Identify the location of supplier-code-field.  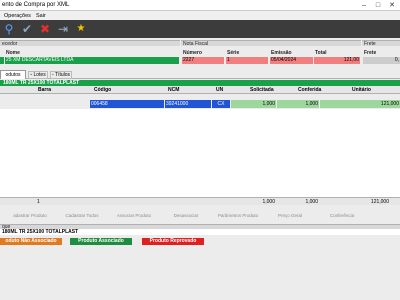
(2, 60).